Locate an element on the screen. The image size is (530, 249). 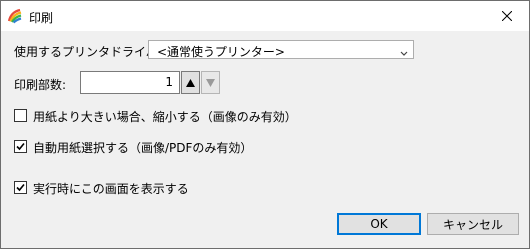
ok-button: OK is located at coordinates (379, 224).